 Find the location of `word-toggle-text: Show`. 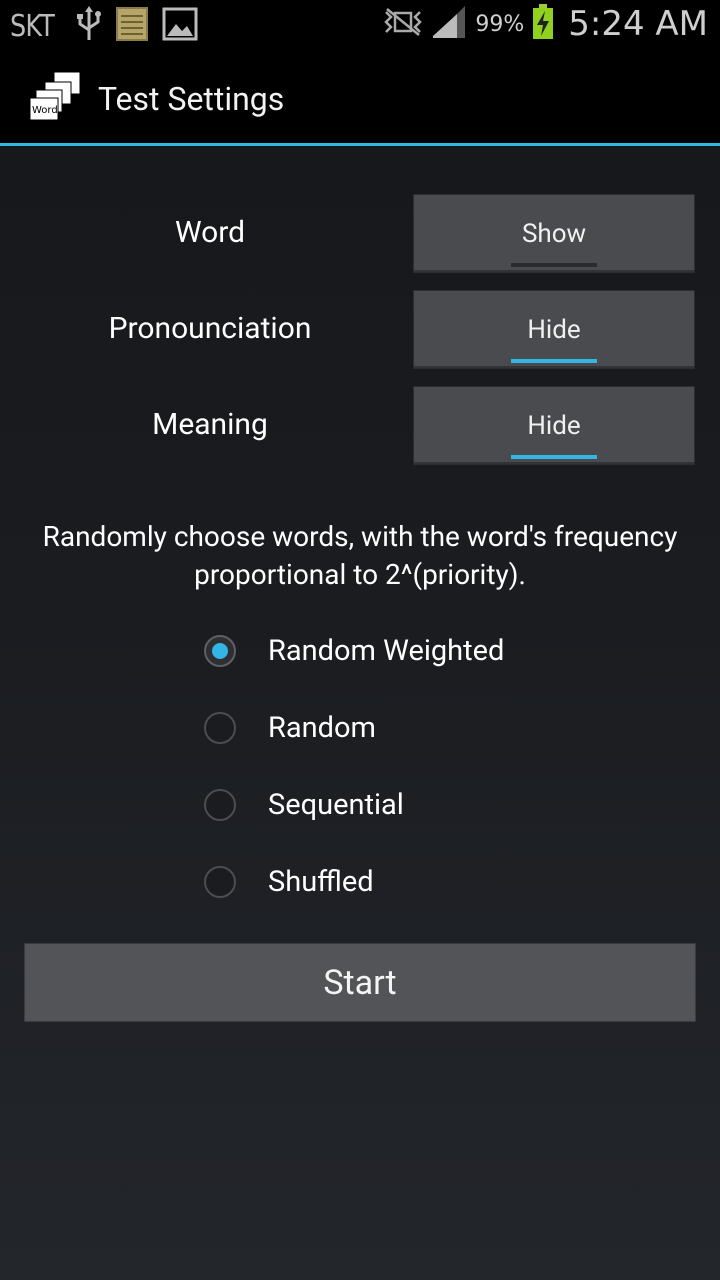

word-toggle-text: Show is located at coordinates (554, 234).